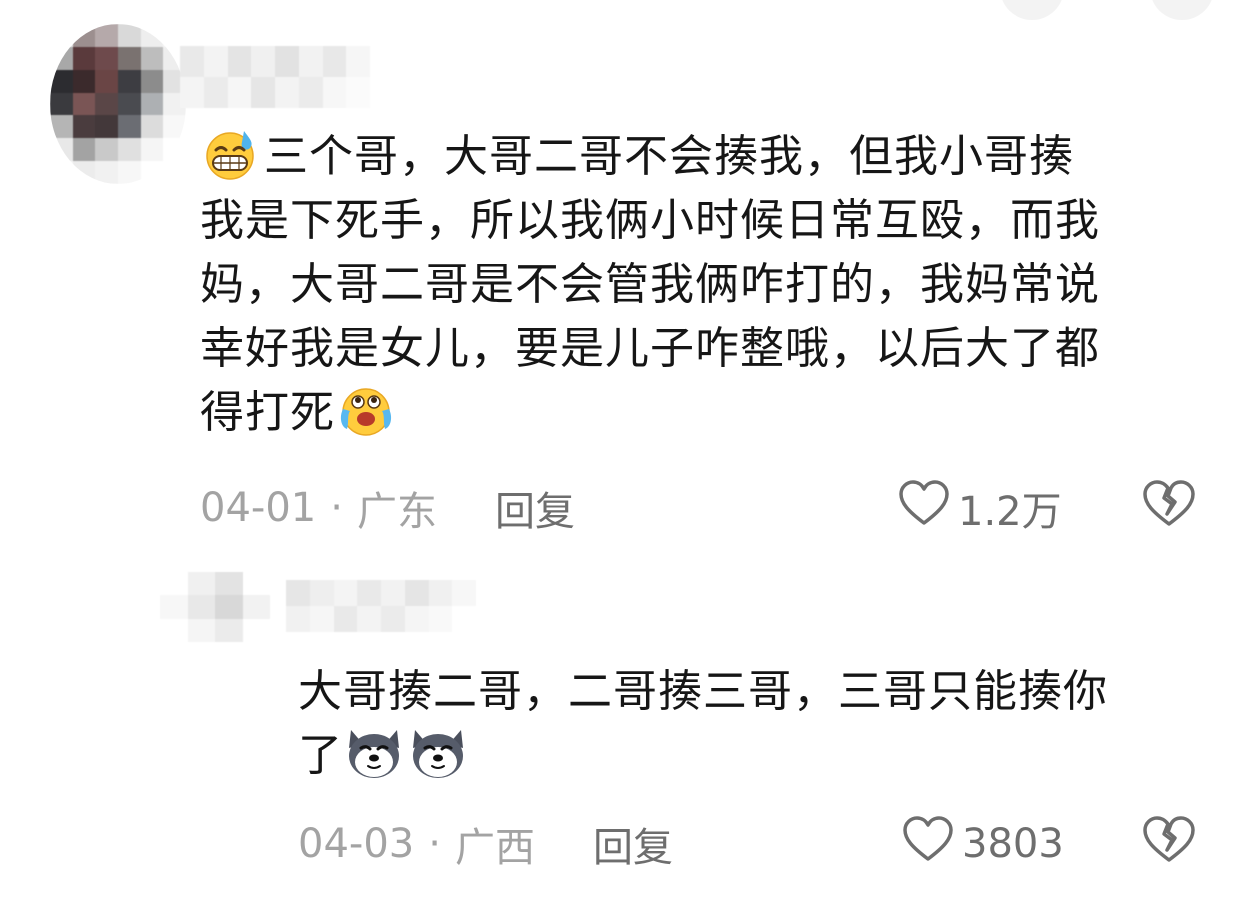  I want to click on crying-laugh-emoji, so click(366, 410).